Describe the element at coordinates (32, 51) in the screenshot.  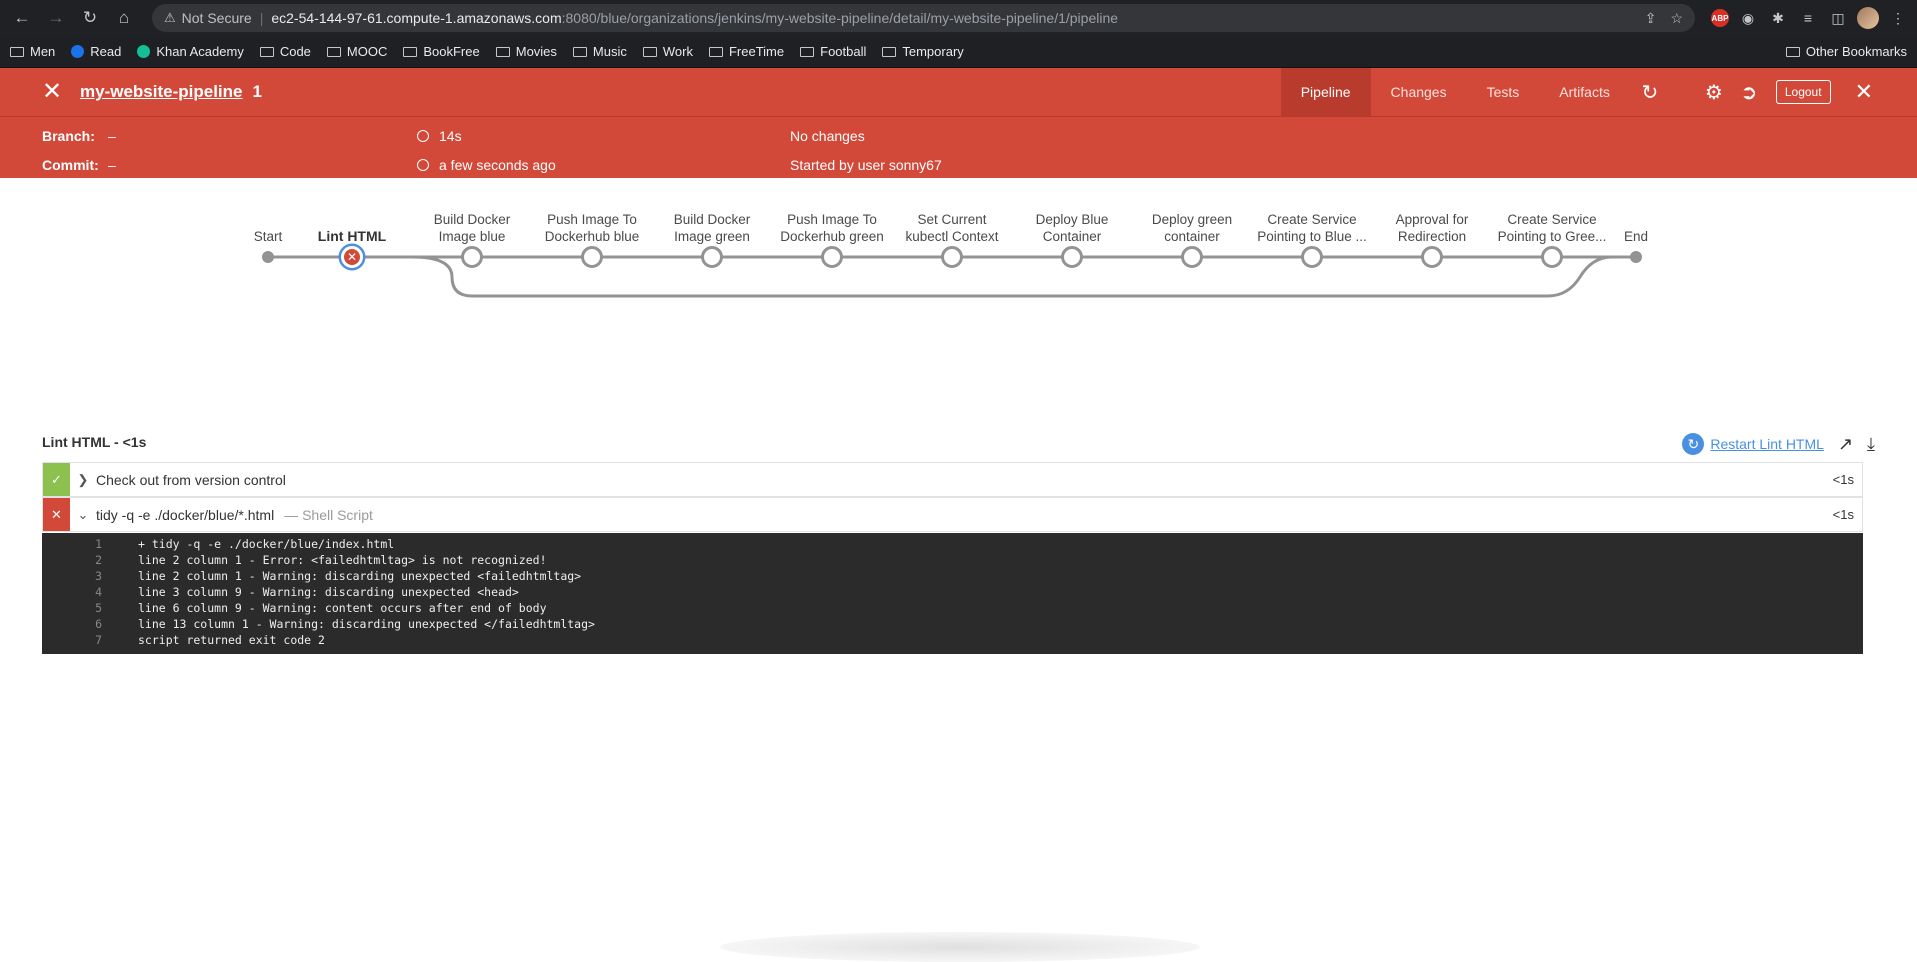
I see `bookmark-men: Men` at that location.